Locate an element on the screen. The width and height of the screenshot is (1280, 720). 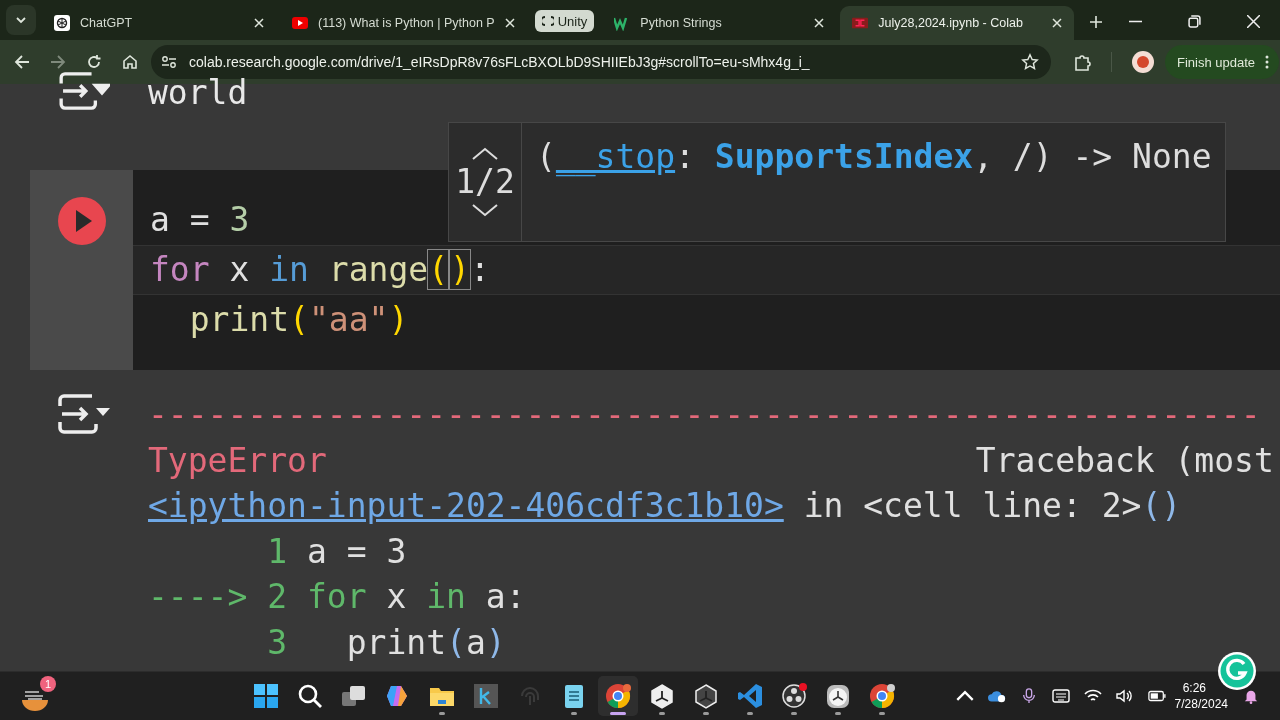
restore-icon is located at coordinates (1194, 21).